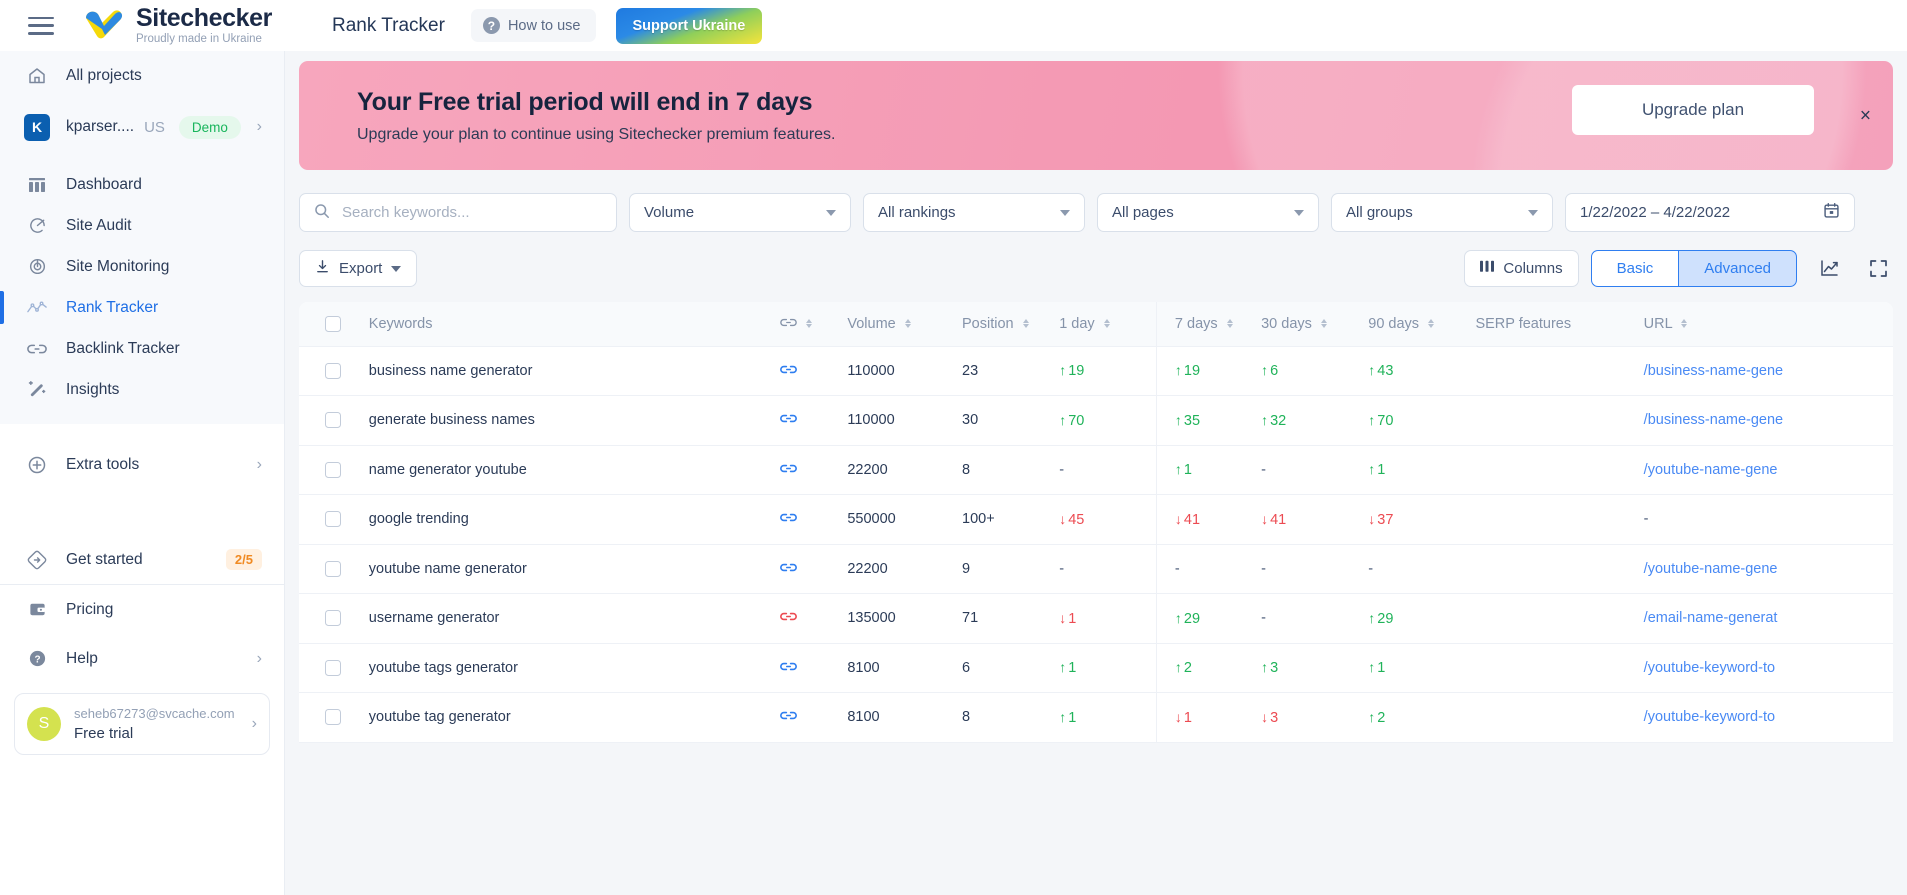 This screenshot has height=895, width=1907. Describe the element at coordinates (1710, 212) in the screenshot. I see `date-range-picker: 1/22/2022 – 4/22/2022` at that location.